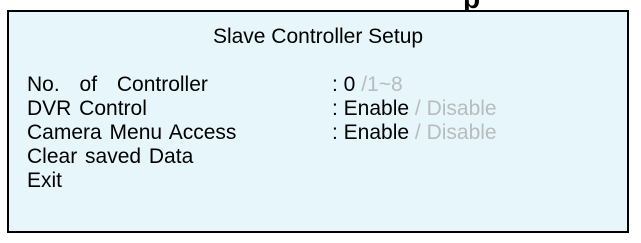 The width and height of the screenshot is (641, 243). What do you see at coordinates (317, 157) in the screenshot?
I see `menu-item-clear-saved-data: Clear saved Data` at bounding box center [317, 157].